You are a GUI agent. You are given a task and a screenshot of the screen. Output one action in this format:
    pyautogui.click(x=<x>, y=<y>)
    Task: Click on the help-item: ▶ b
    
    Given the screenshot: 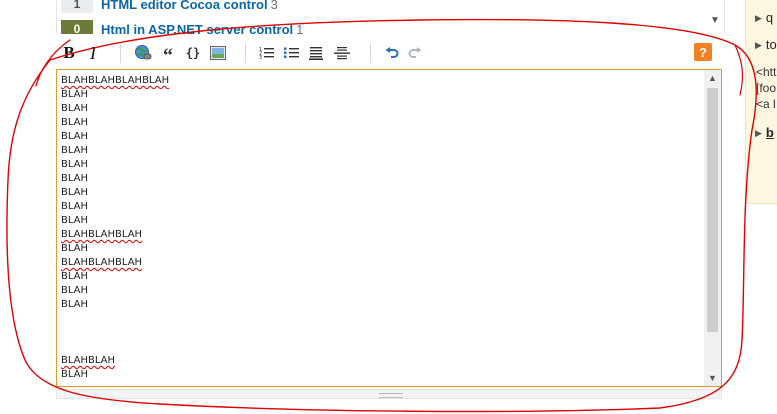 What is the action you would take?
    pyautogui.click(x=764, y=132)
    